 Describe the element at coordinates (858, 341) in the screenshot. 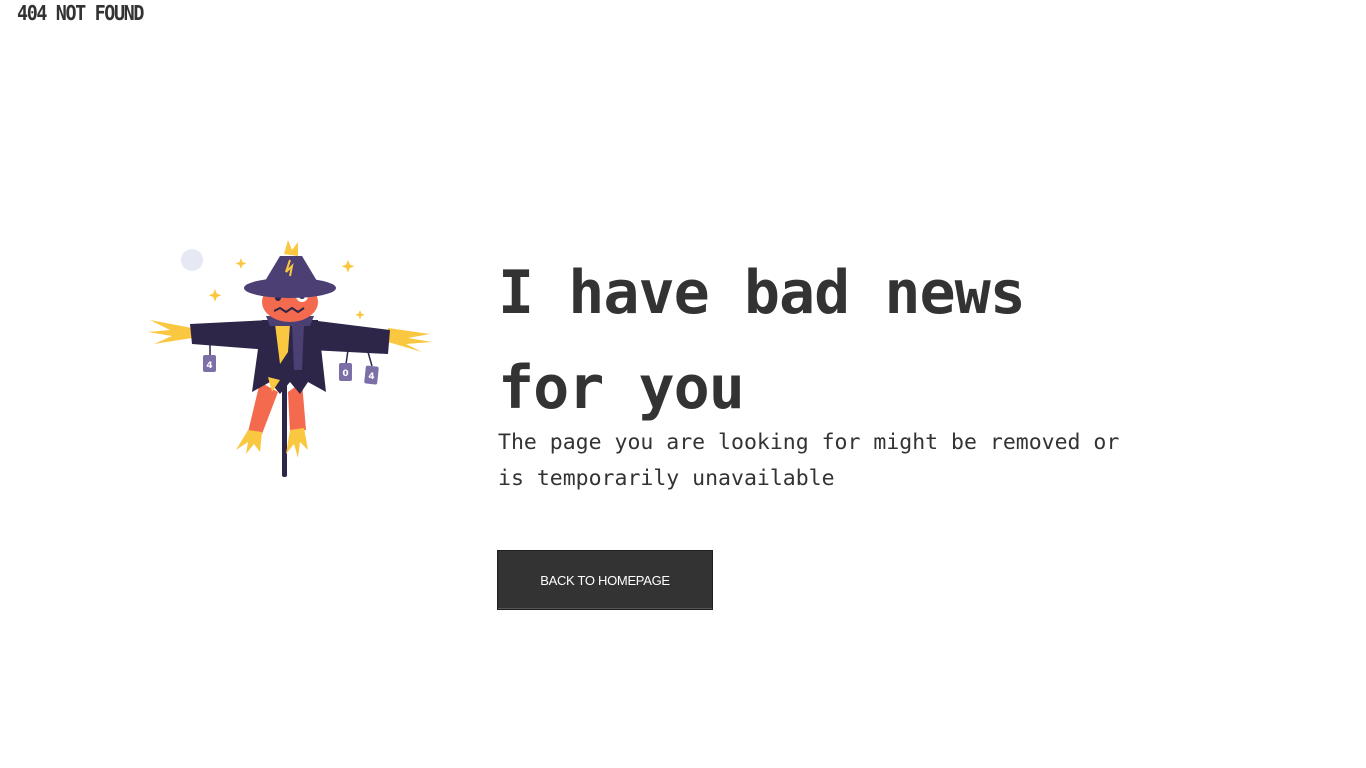

I see `headline: I have bad news for you` at that location.